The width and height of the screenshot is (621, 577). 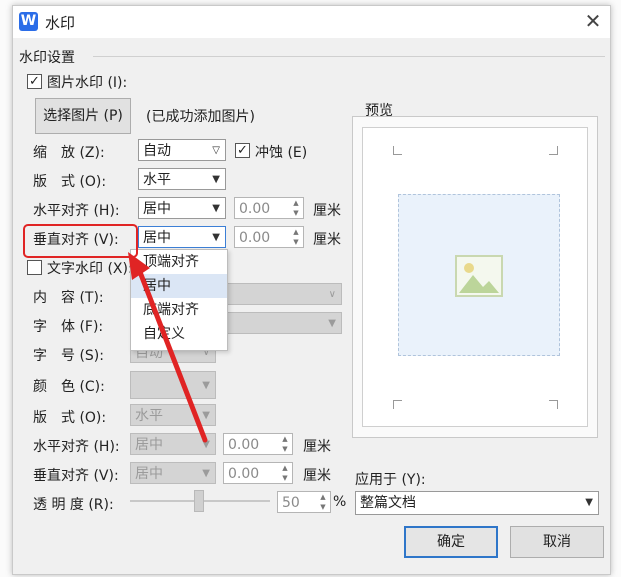 I want to click on annotation-arrow-icon, so click(x=168, y=347).